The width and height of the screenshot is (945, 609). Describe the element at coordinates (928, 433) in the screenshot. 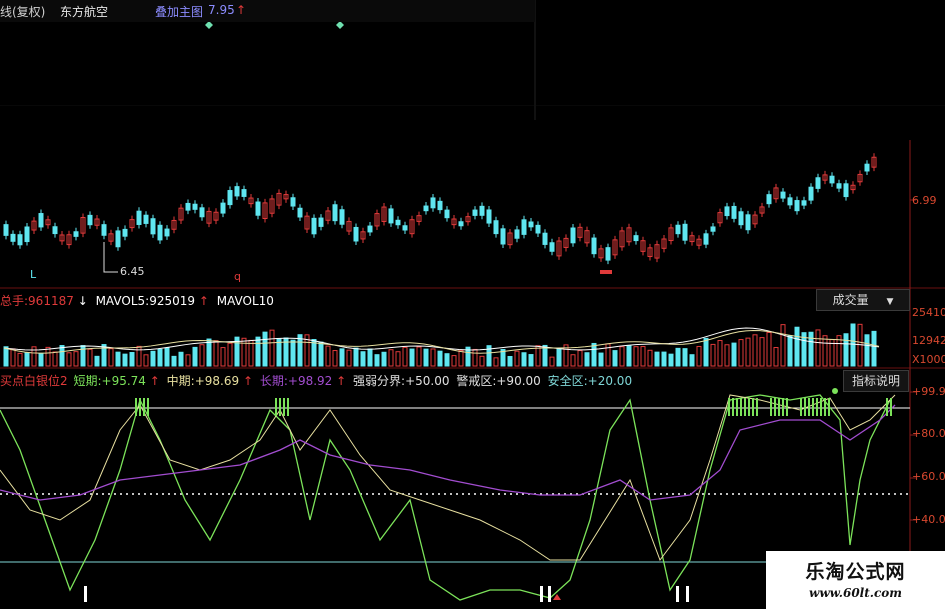

I see `indicator-axis-80: +80.00` at that location.